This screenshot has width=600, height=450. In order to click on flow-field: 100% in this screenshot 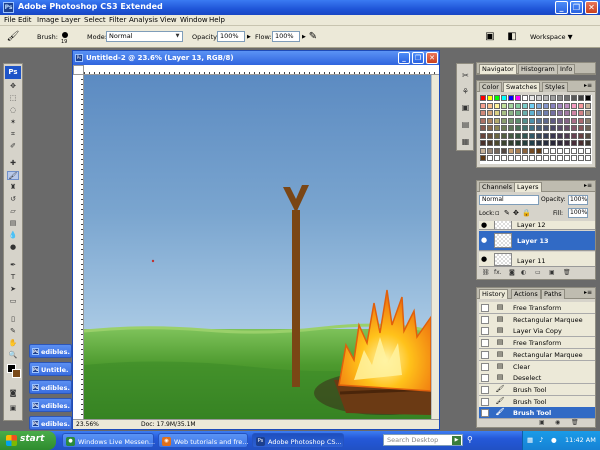, I will do `click(286, 36)`.